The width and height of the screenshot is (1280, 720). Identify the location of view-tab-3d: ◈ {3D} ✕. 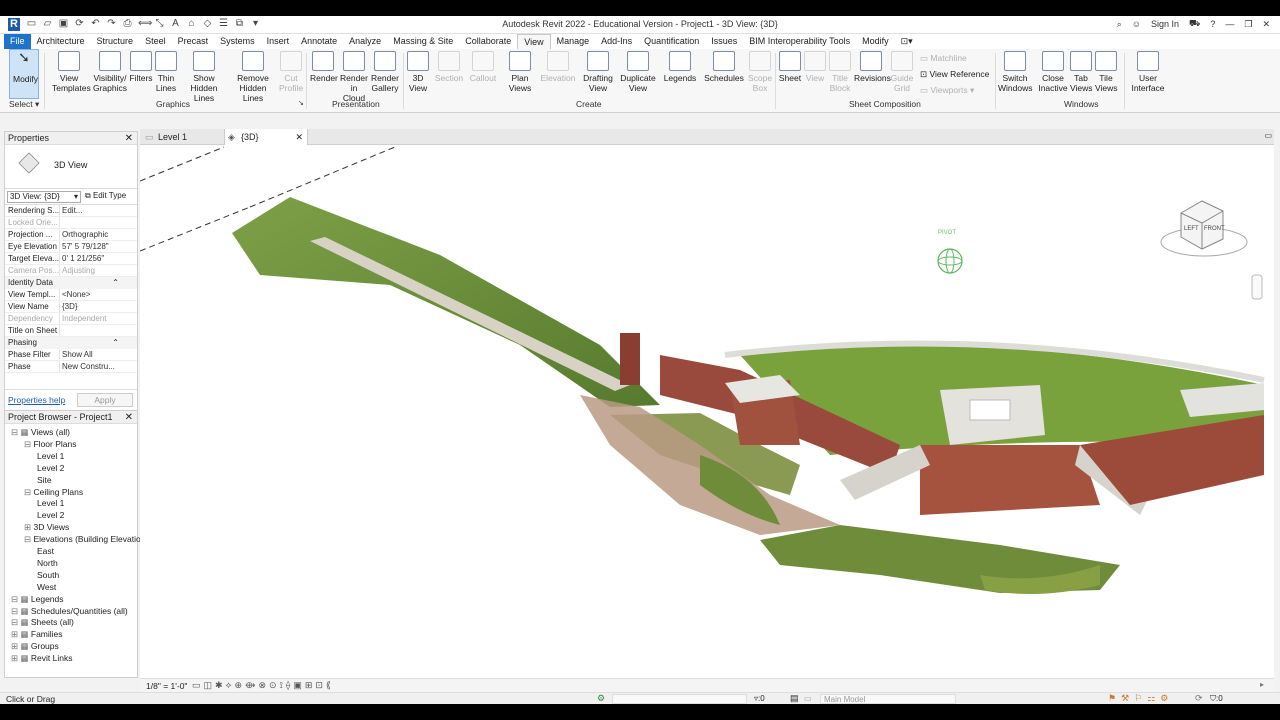
(266, 137).